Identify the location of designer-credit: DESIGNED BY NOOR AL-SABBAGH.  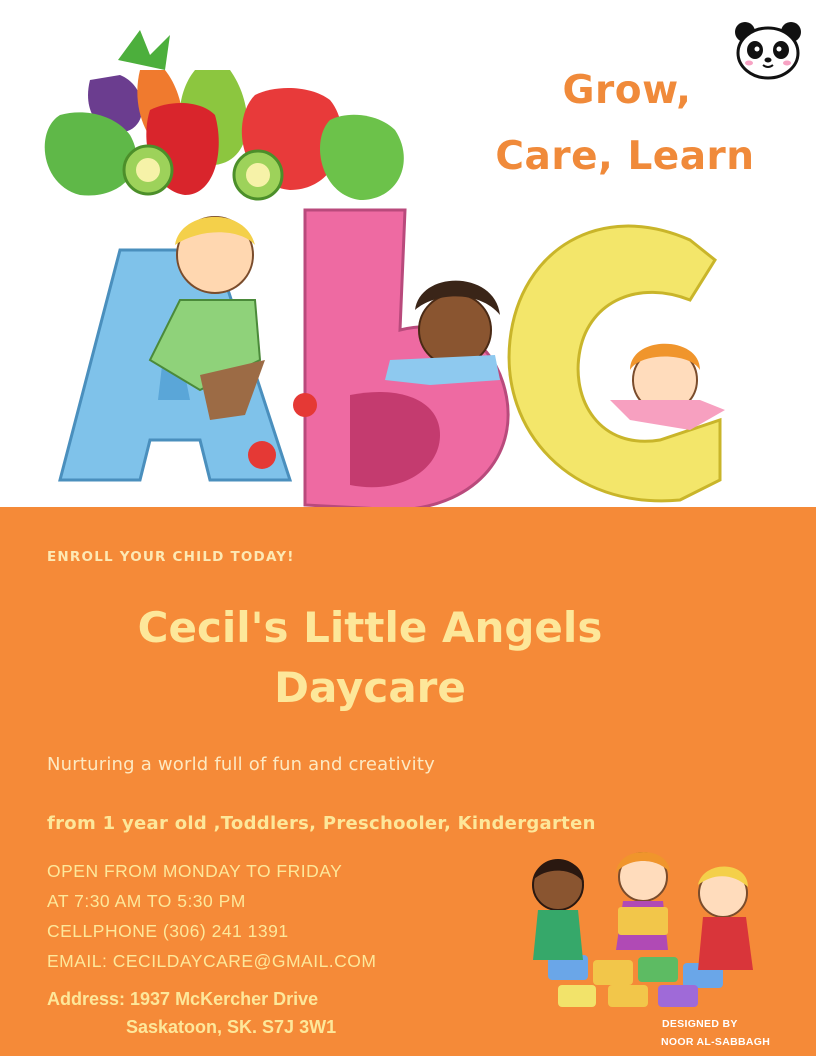
(715, 1033).